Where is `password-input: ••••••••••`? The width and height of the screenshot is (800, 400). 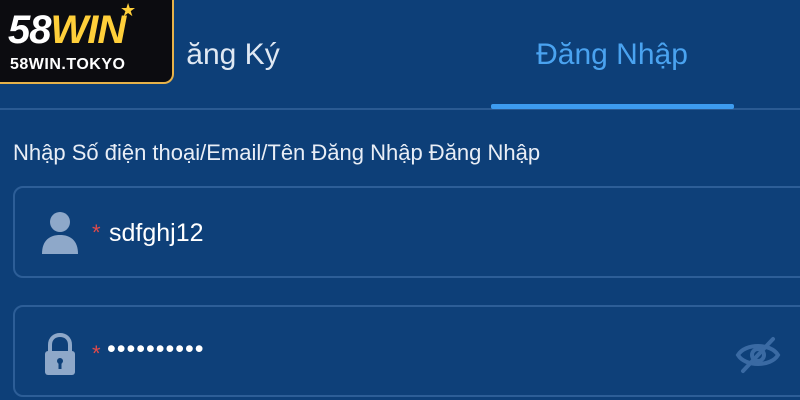
password-input: •••••••••• is located at coordinates (387, 349).